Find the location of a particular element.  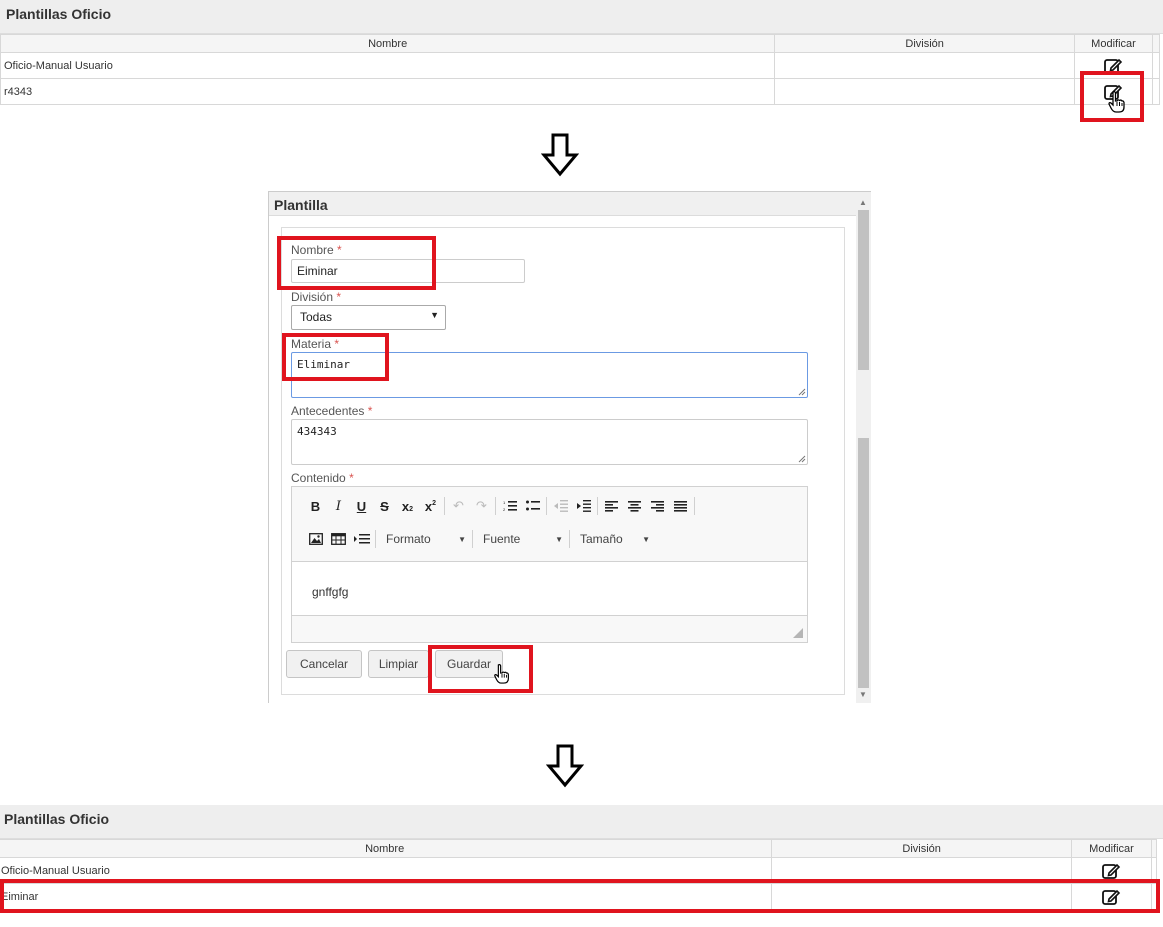

editor-toolbar-row-1: B I U S x2 x2 ↶ ↷ 12 is located at coordinates (500, 506).